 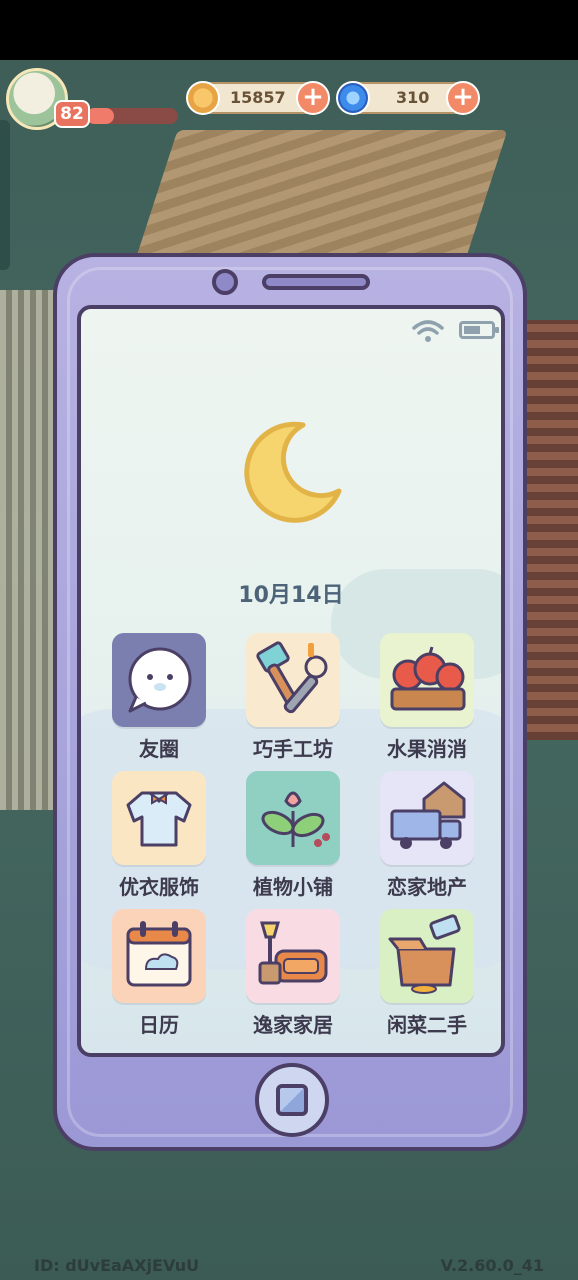 What do you see at coordinates (293, 887) in the screenshot?
I see `app-label: 植物小铺` at bounding box center [293, 887].